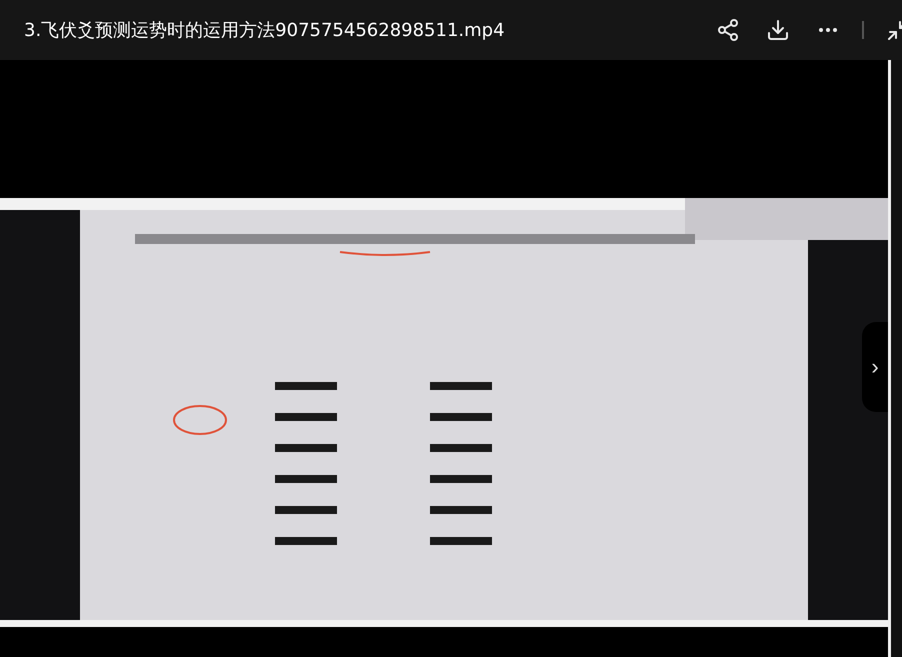  What do you see at coordinates (875, 367) in the screenshot?
I see `next-button: ›` at bounding box center [875, 367].